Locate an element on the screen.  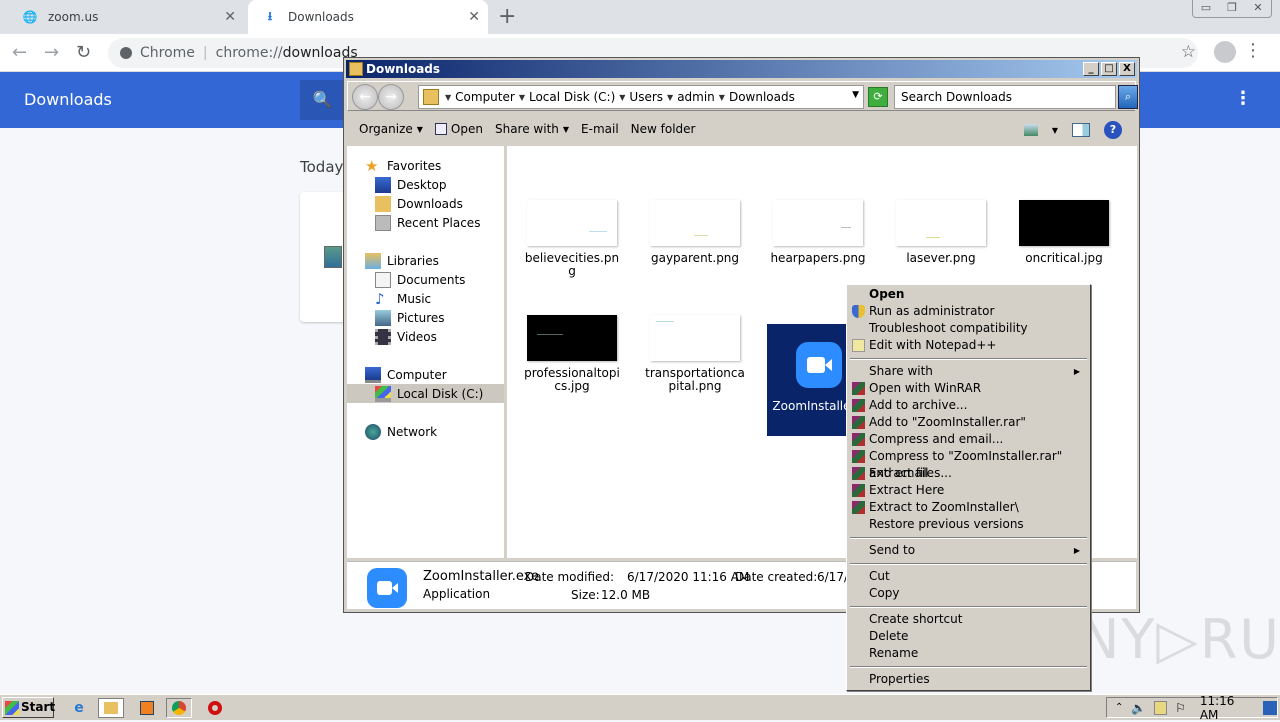
search-input: Search Downloads is located at coordinates (1005, 97).